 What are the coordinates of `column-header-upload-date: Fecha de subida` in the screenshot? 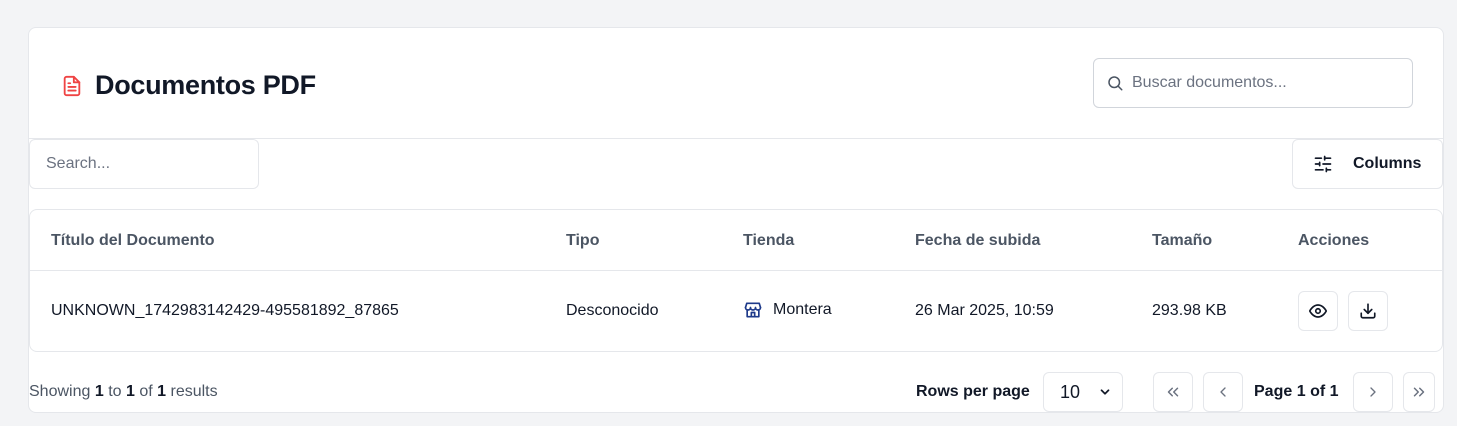 It's located at (977, 241).